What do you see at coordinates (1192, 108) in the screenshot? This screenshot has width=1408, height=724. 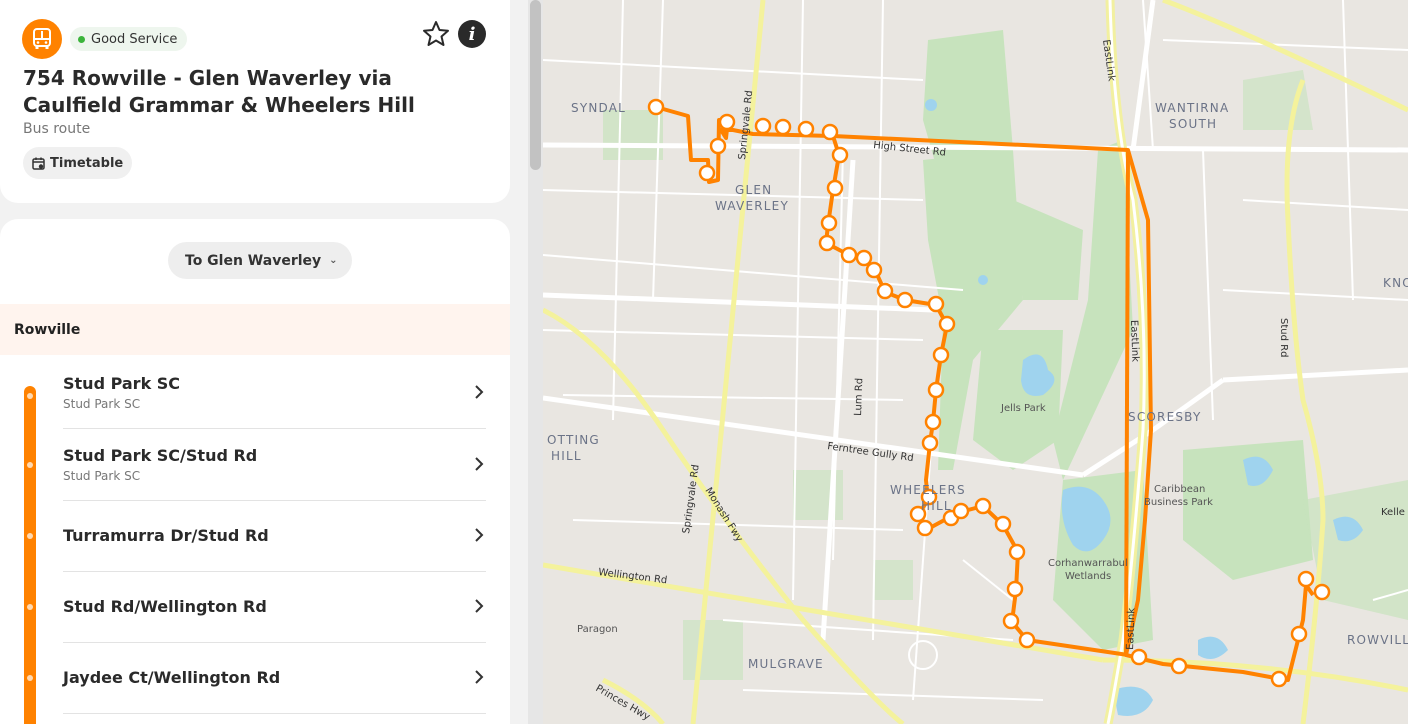 I see `map-suburb-label: WANTIRNA` at bounding box center [1192, 108].